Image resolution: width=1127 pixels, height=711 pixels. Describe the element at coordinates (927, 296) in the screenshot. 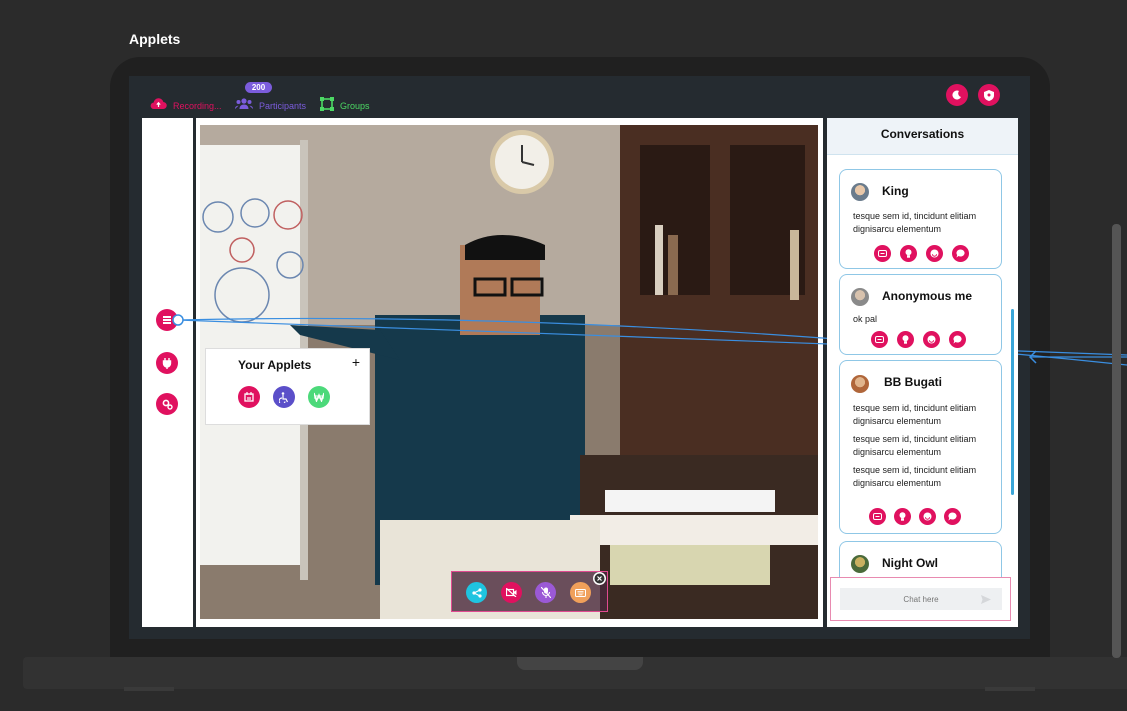

I see `conversation-name: Anonymous me` at that location.